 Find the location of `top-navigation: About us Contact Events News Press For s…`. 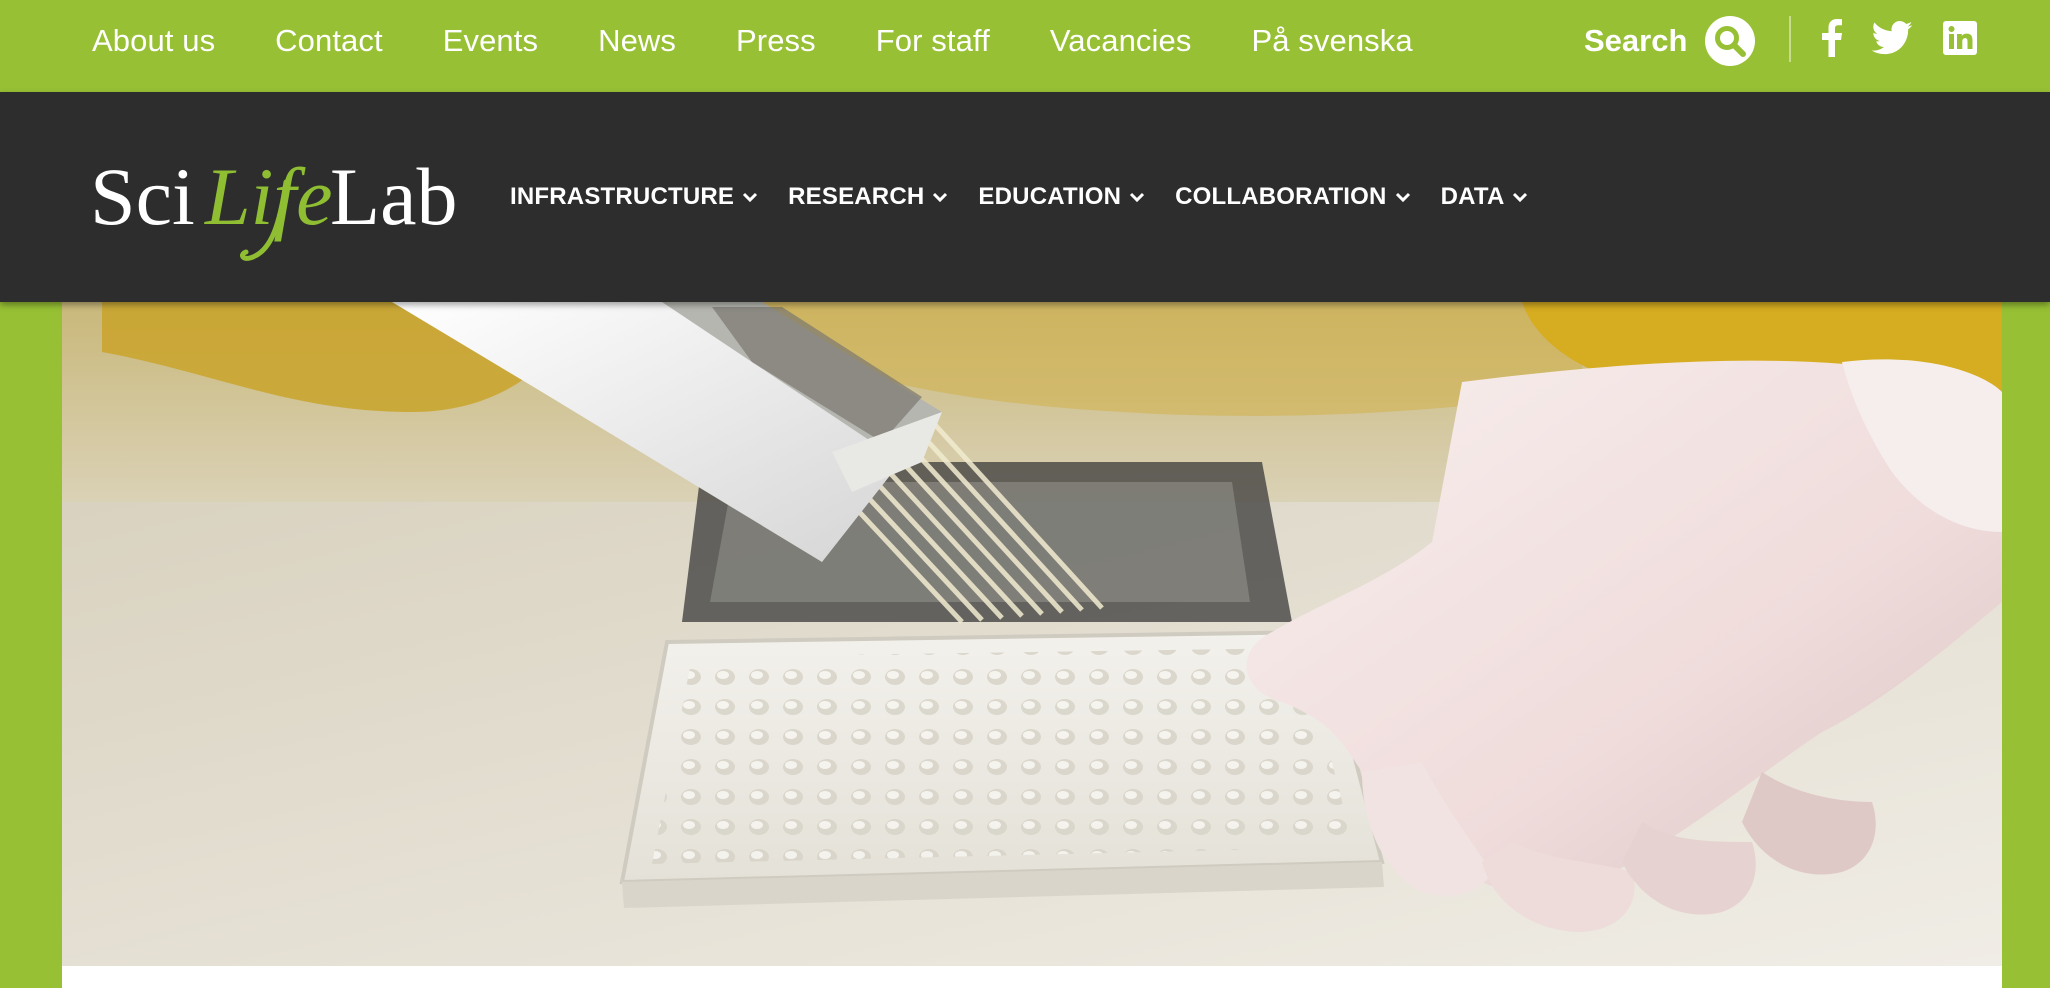

top-navigation: About us Contact Events News Press For s… is located at coordinates (752, 41).